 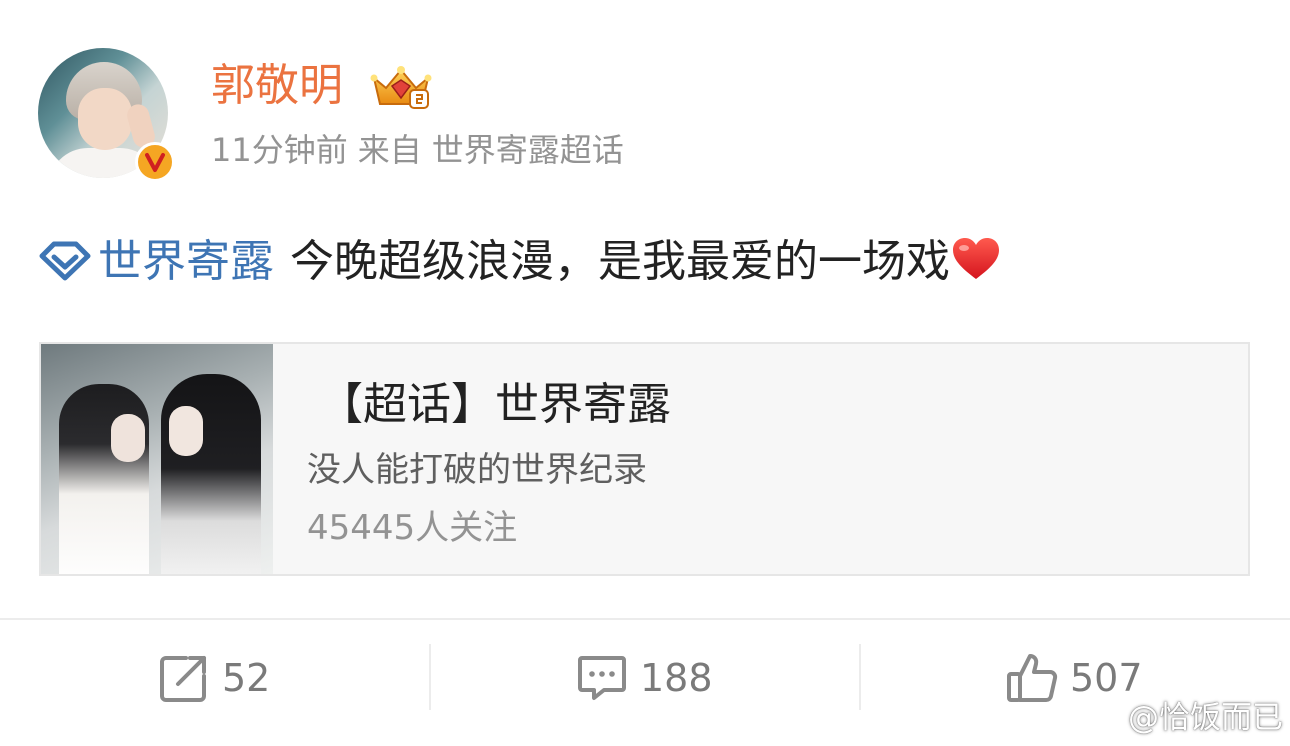 I want to click on thumbnail-face-left, so click(x=128, y=438).